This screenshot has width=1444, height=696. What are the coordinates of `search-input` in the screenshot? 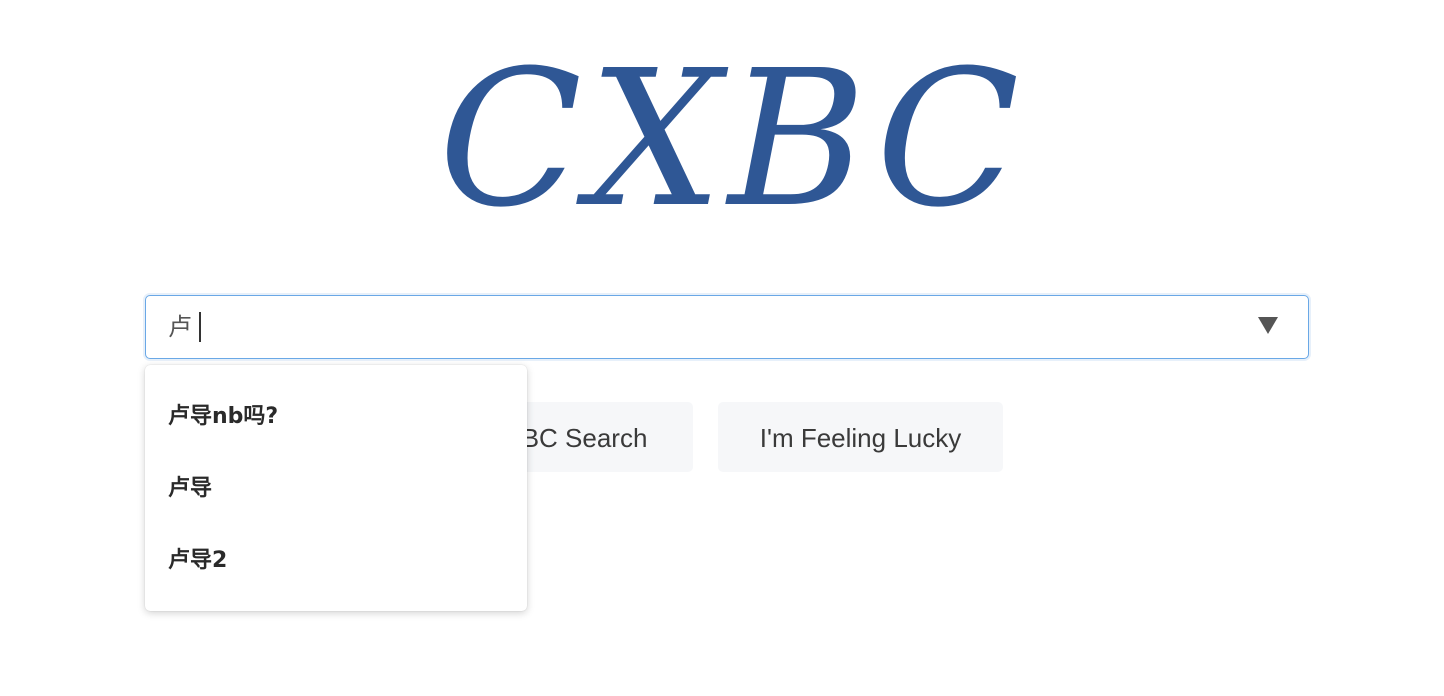 It's located at (708, 327).